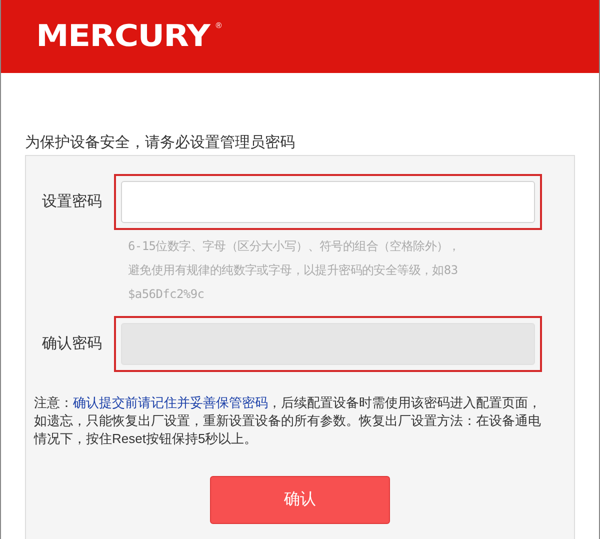 This screenshot has height=539, width=600. What do you see at coordinates (288, 421) in the screenshot?
I see `notice-text: 注意：确认提交前请记住并妥善保管密码，后续配置设备时需使用该密码进入配置页面，如遗忘，只能恢复出厂设置，重新设置设备的所有参数。恢复出厂设置方法：在设备通电情况下，按住Reset按钮保持5秒以上。` at bounding box center [288, 421].